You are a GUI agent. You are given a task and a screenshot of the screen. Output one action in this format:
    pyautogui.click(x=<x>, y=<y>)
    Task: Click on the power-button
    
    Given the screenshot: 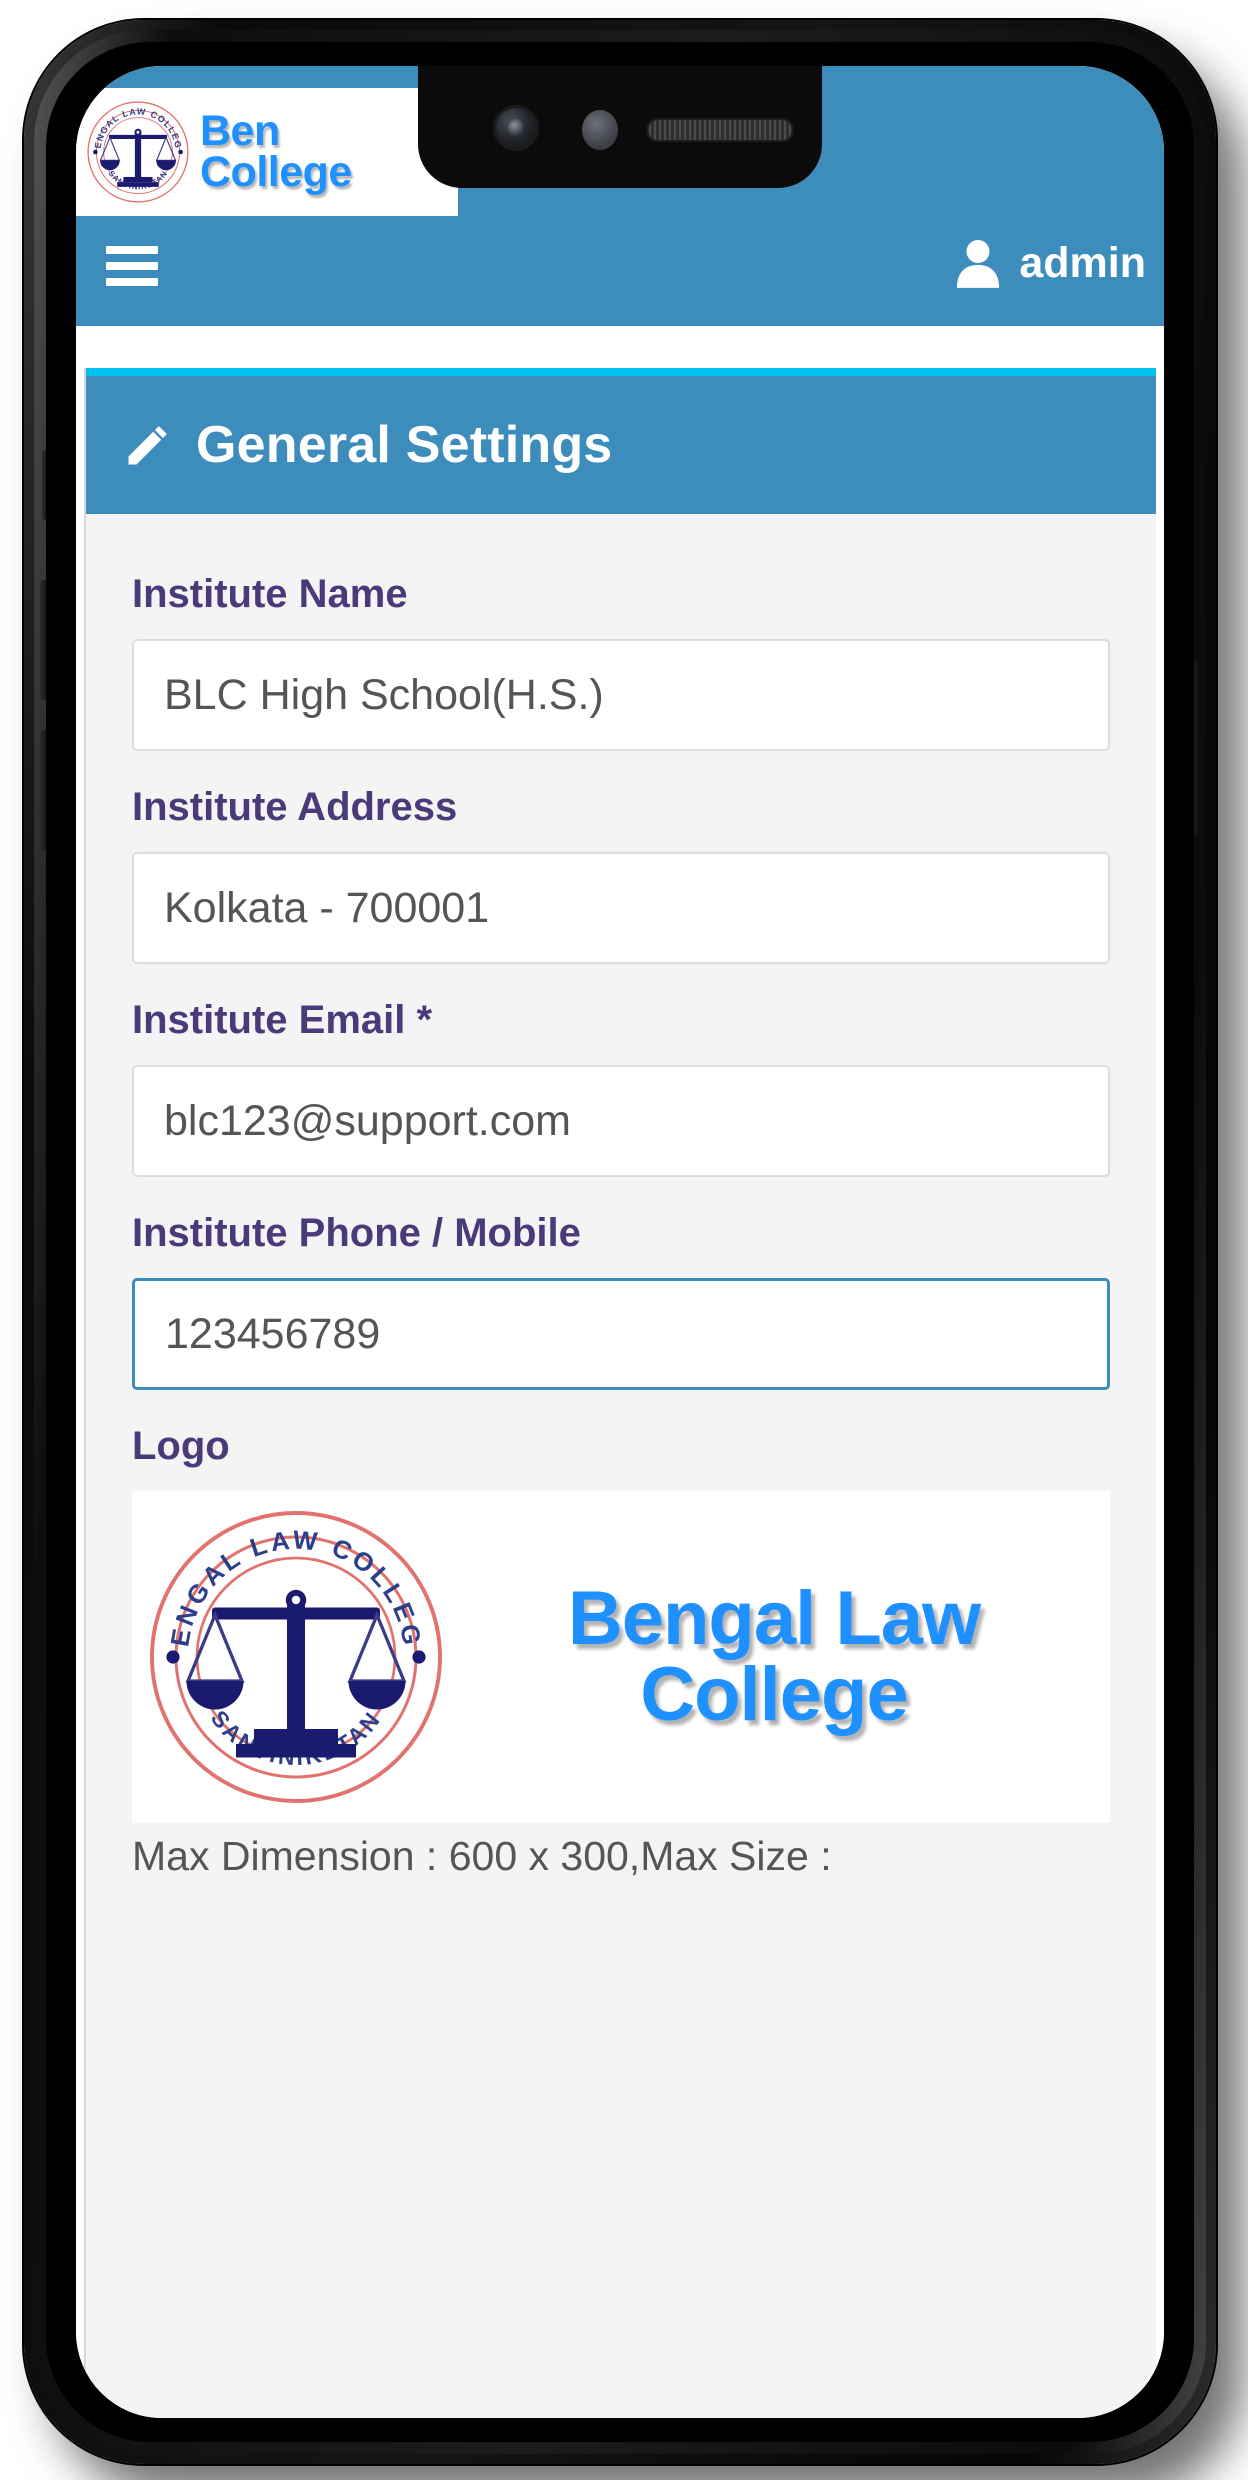 What is the action you would take?
    pyautogui.click(x=1194, y=747)
    